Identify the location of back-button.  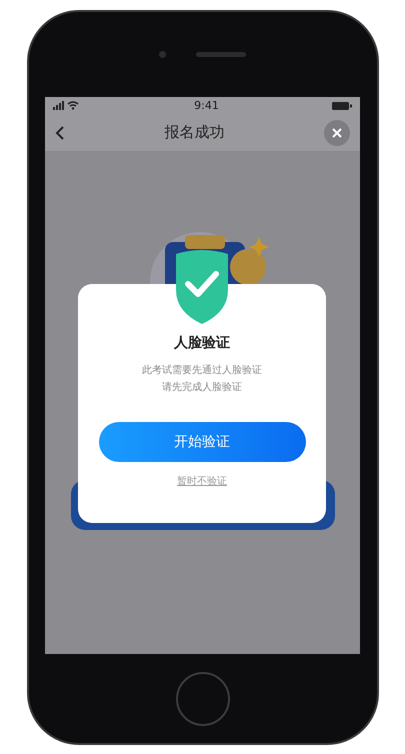
(60, 132).